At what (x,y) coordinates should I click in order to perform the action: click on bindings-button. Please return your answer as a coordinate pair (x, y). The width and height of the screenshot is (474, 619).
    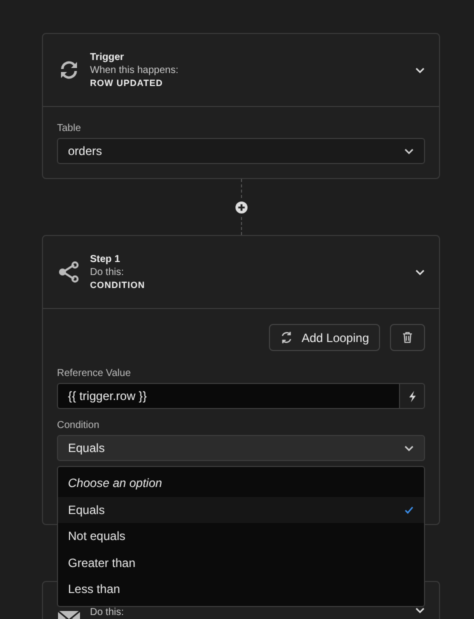
    Looking at the image, I should click on (412, 396).